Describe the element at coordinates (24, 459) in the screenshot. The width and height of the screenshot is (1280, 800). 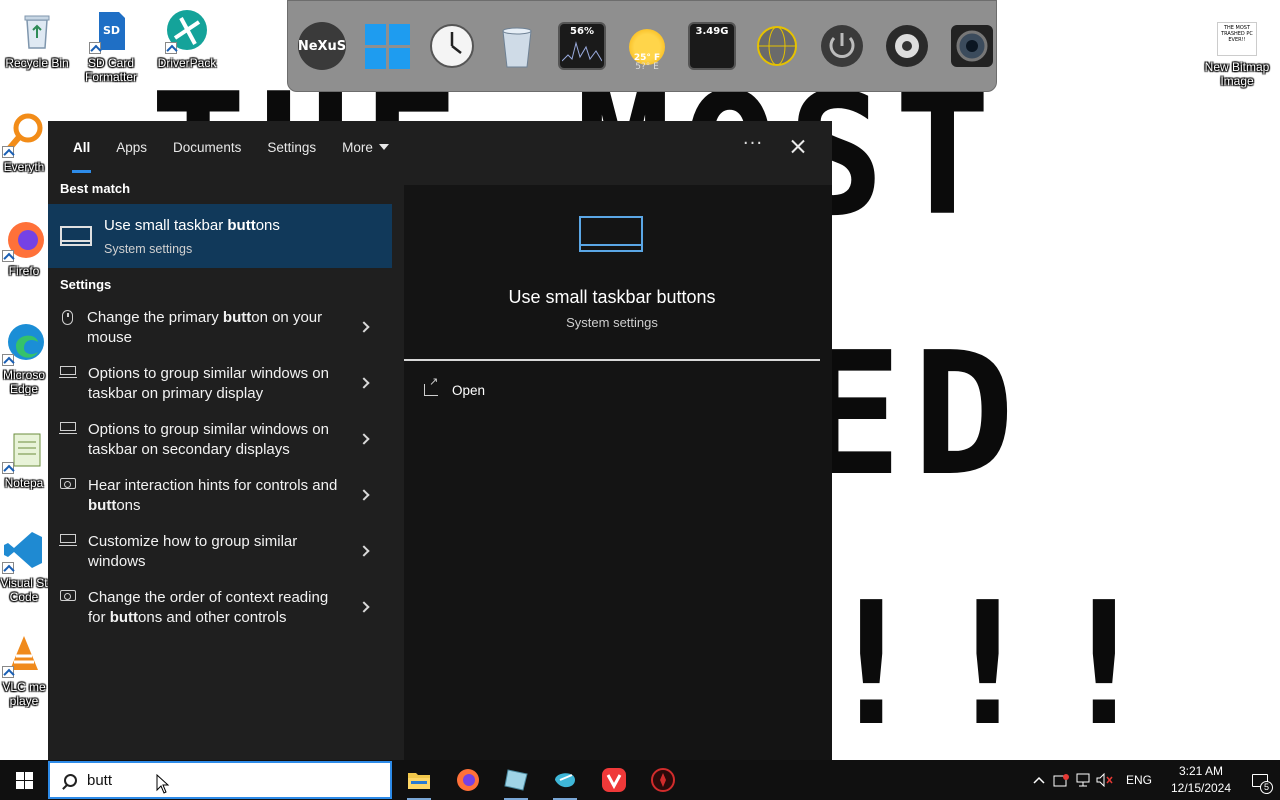
I see `desktop-icon-notepad: Notepa` at that location.